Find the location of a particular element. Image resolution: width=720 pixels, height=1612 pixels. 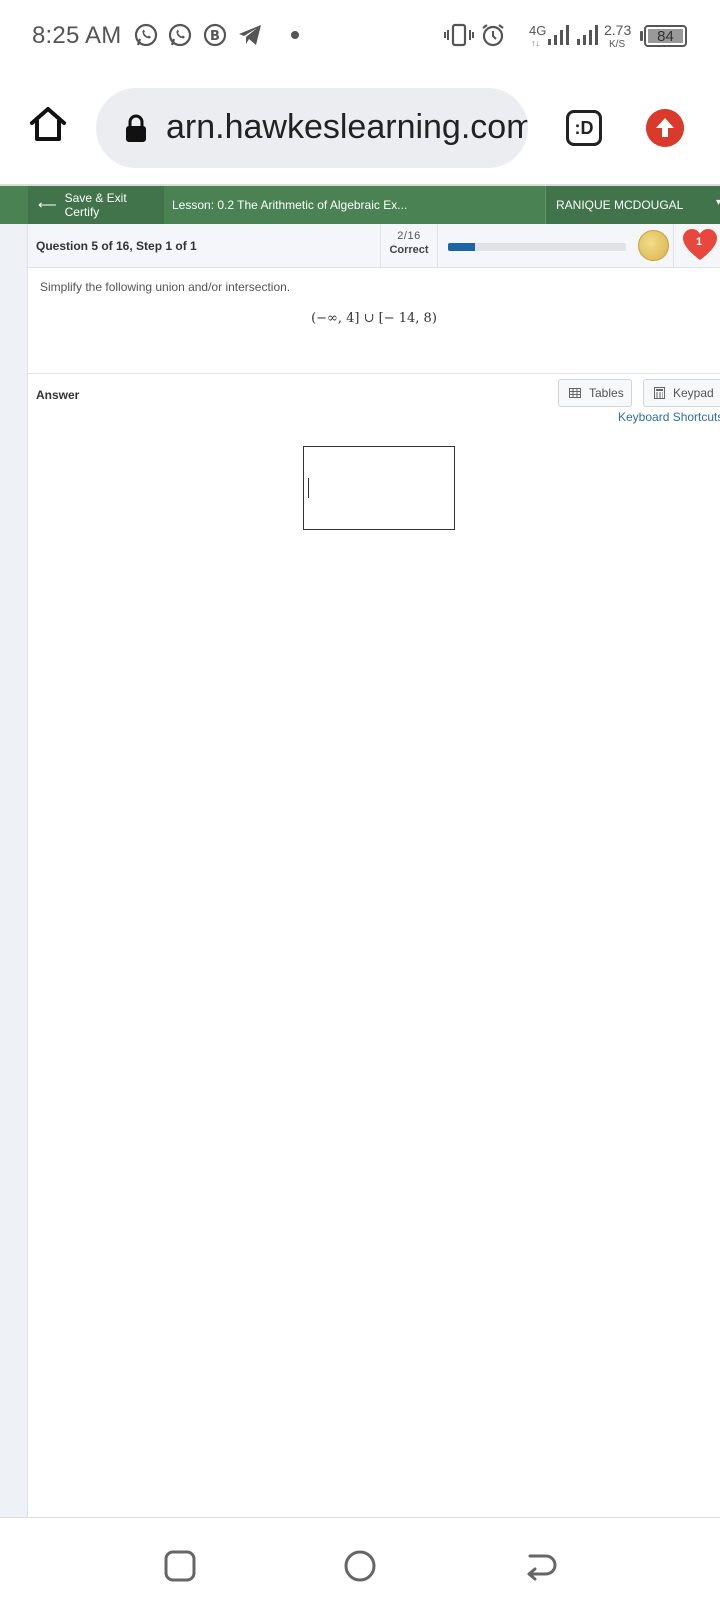

tables-label: Tables is located at coordinates (606, 393).